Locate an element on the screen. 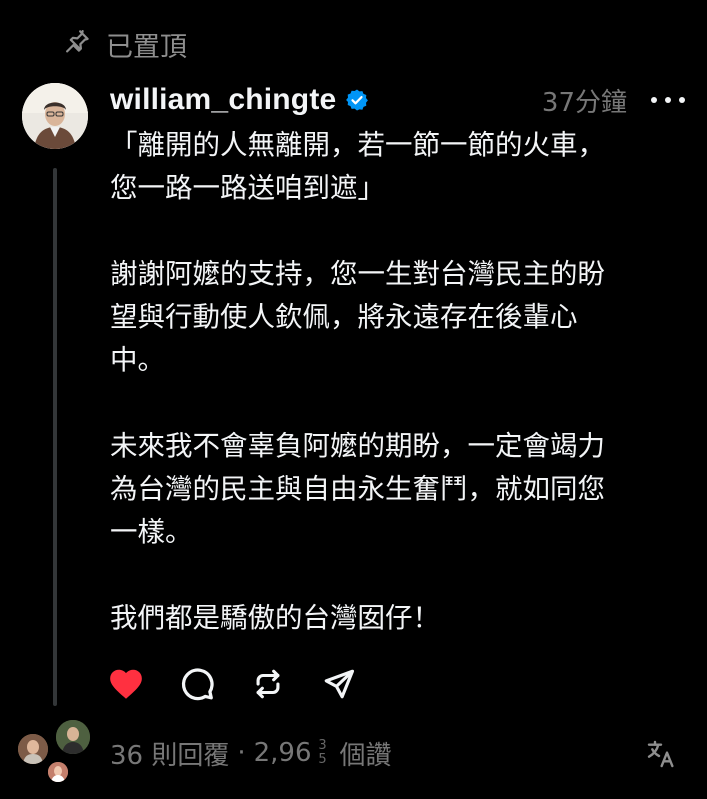 The width and height of the screenshot is (707, 799). more-icon is located at coordinates (668, 100).